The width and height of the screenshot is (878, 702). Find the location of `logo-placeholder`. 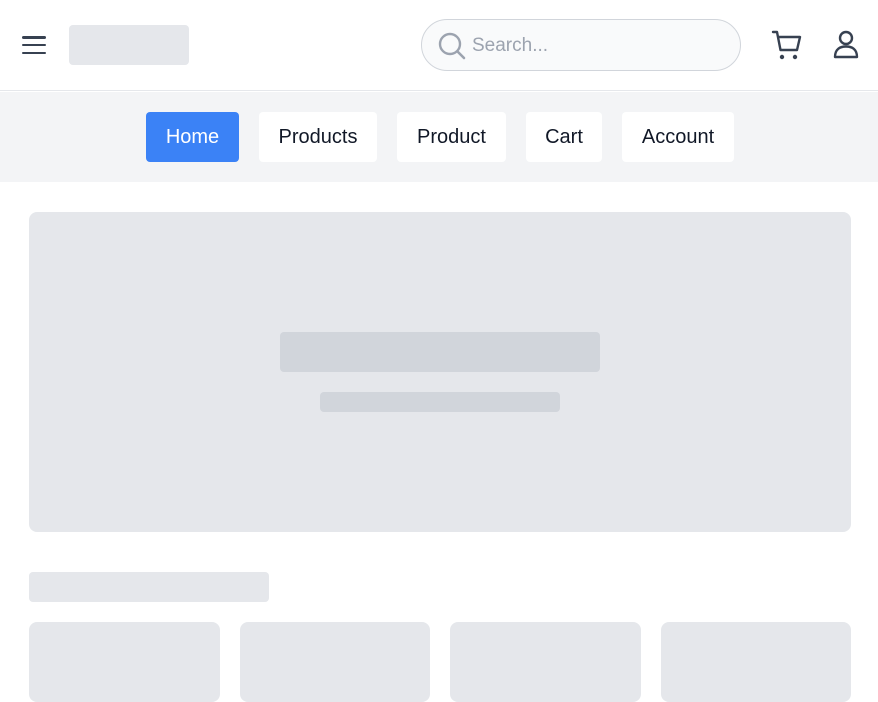

logo-placeholder is located at coordinates (129, 45).